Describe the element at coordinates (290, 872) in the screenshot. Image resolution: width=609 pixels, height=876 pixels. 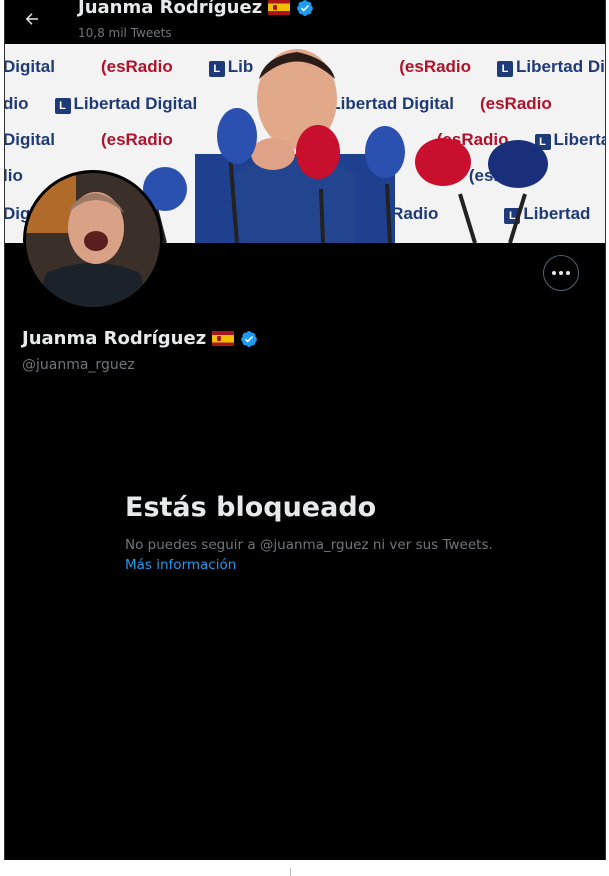
I see `divider` at that location.